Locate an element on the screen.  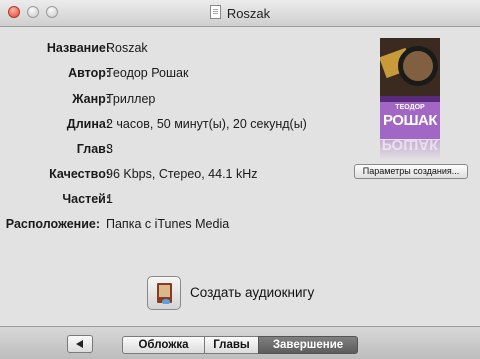
audiobook-icon is located at coordinates (164, 293).